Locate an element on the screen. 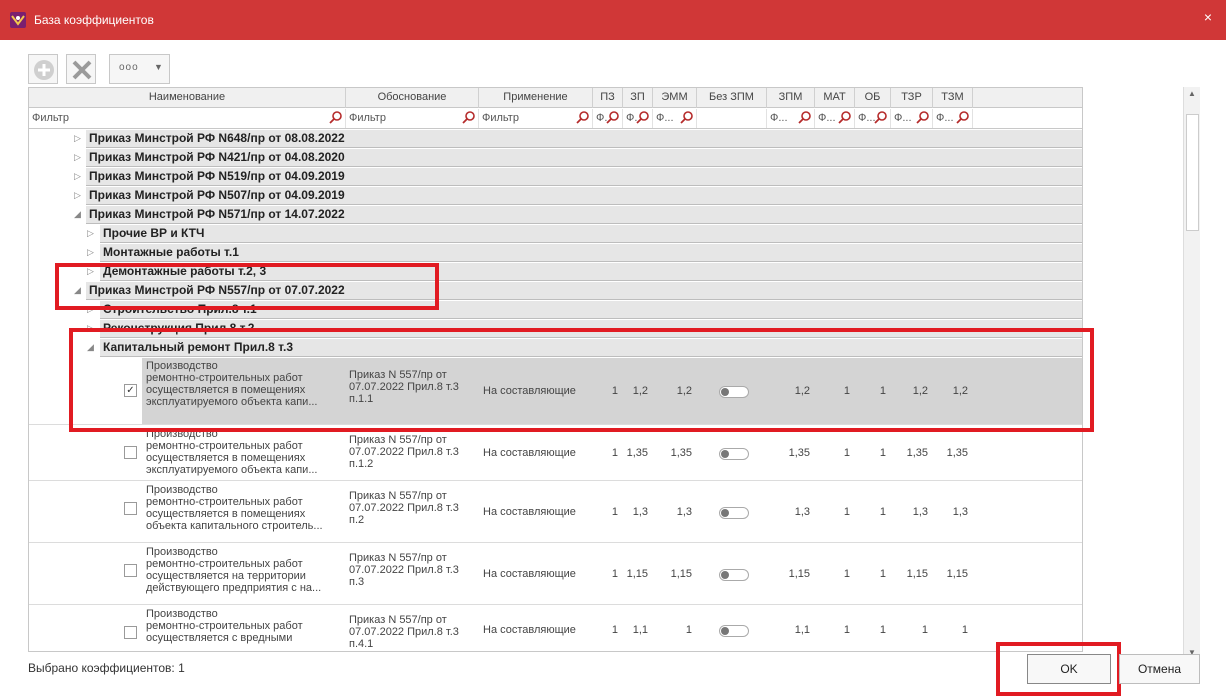 The image size is (1226, 700). filter-apply: Фильтр is located at coordinates (536, 118).